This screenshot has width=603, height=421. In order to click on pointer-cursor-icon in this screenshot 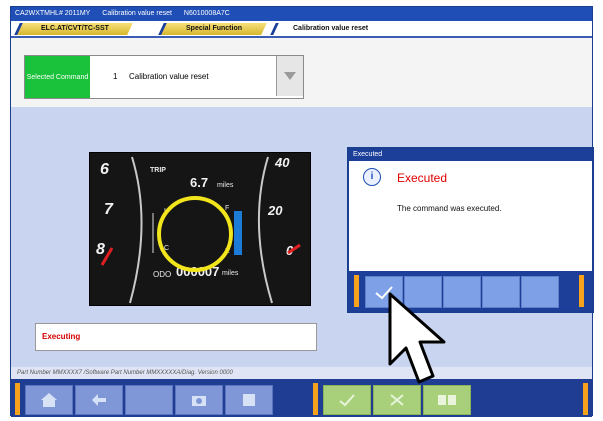, I will do `click(417, 338)`.